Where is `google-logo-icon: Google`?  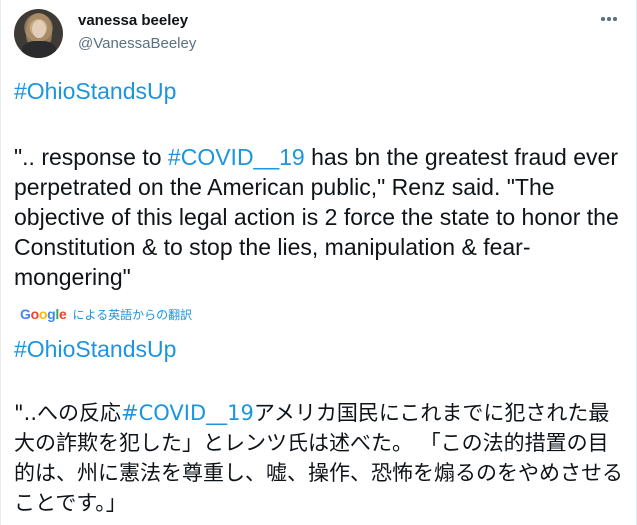
google-logo-icon: Google is located at coordinates (43, 314).